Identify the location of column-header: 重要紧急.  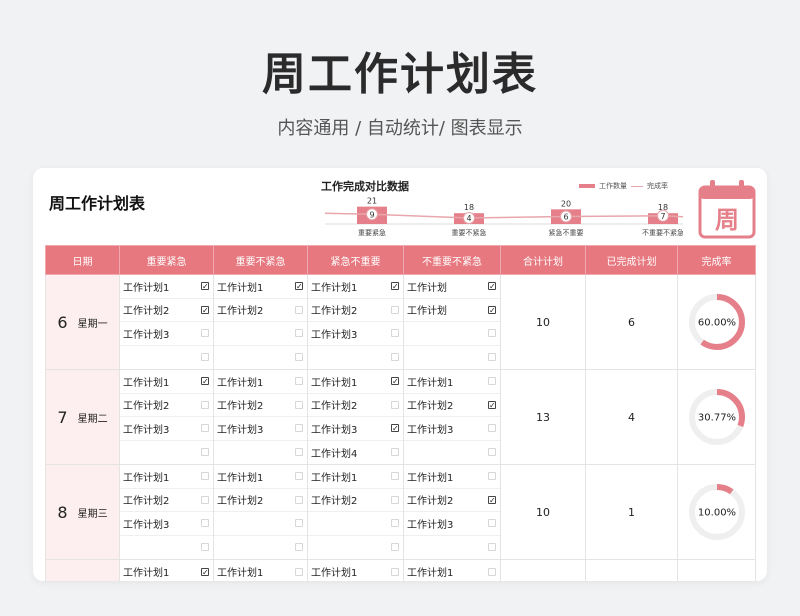
(166, 260).